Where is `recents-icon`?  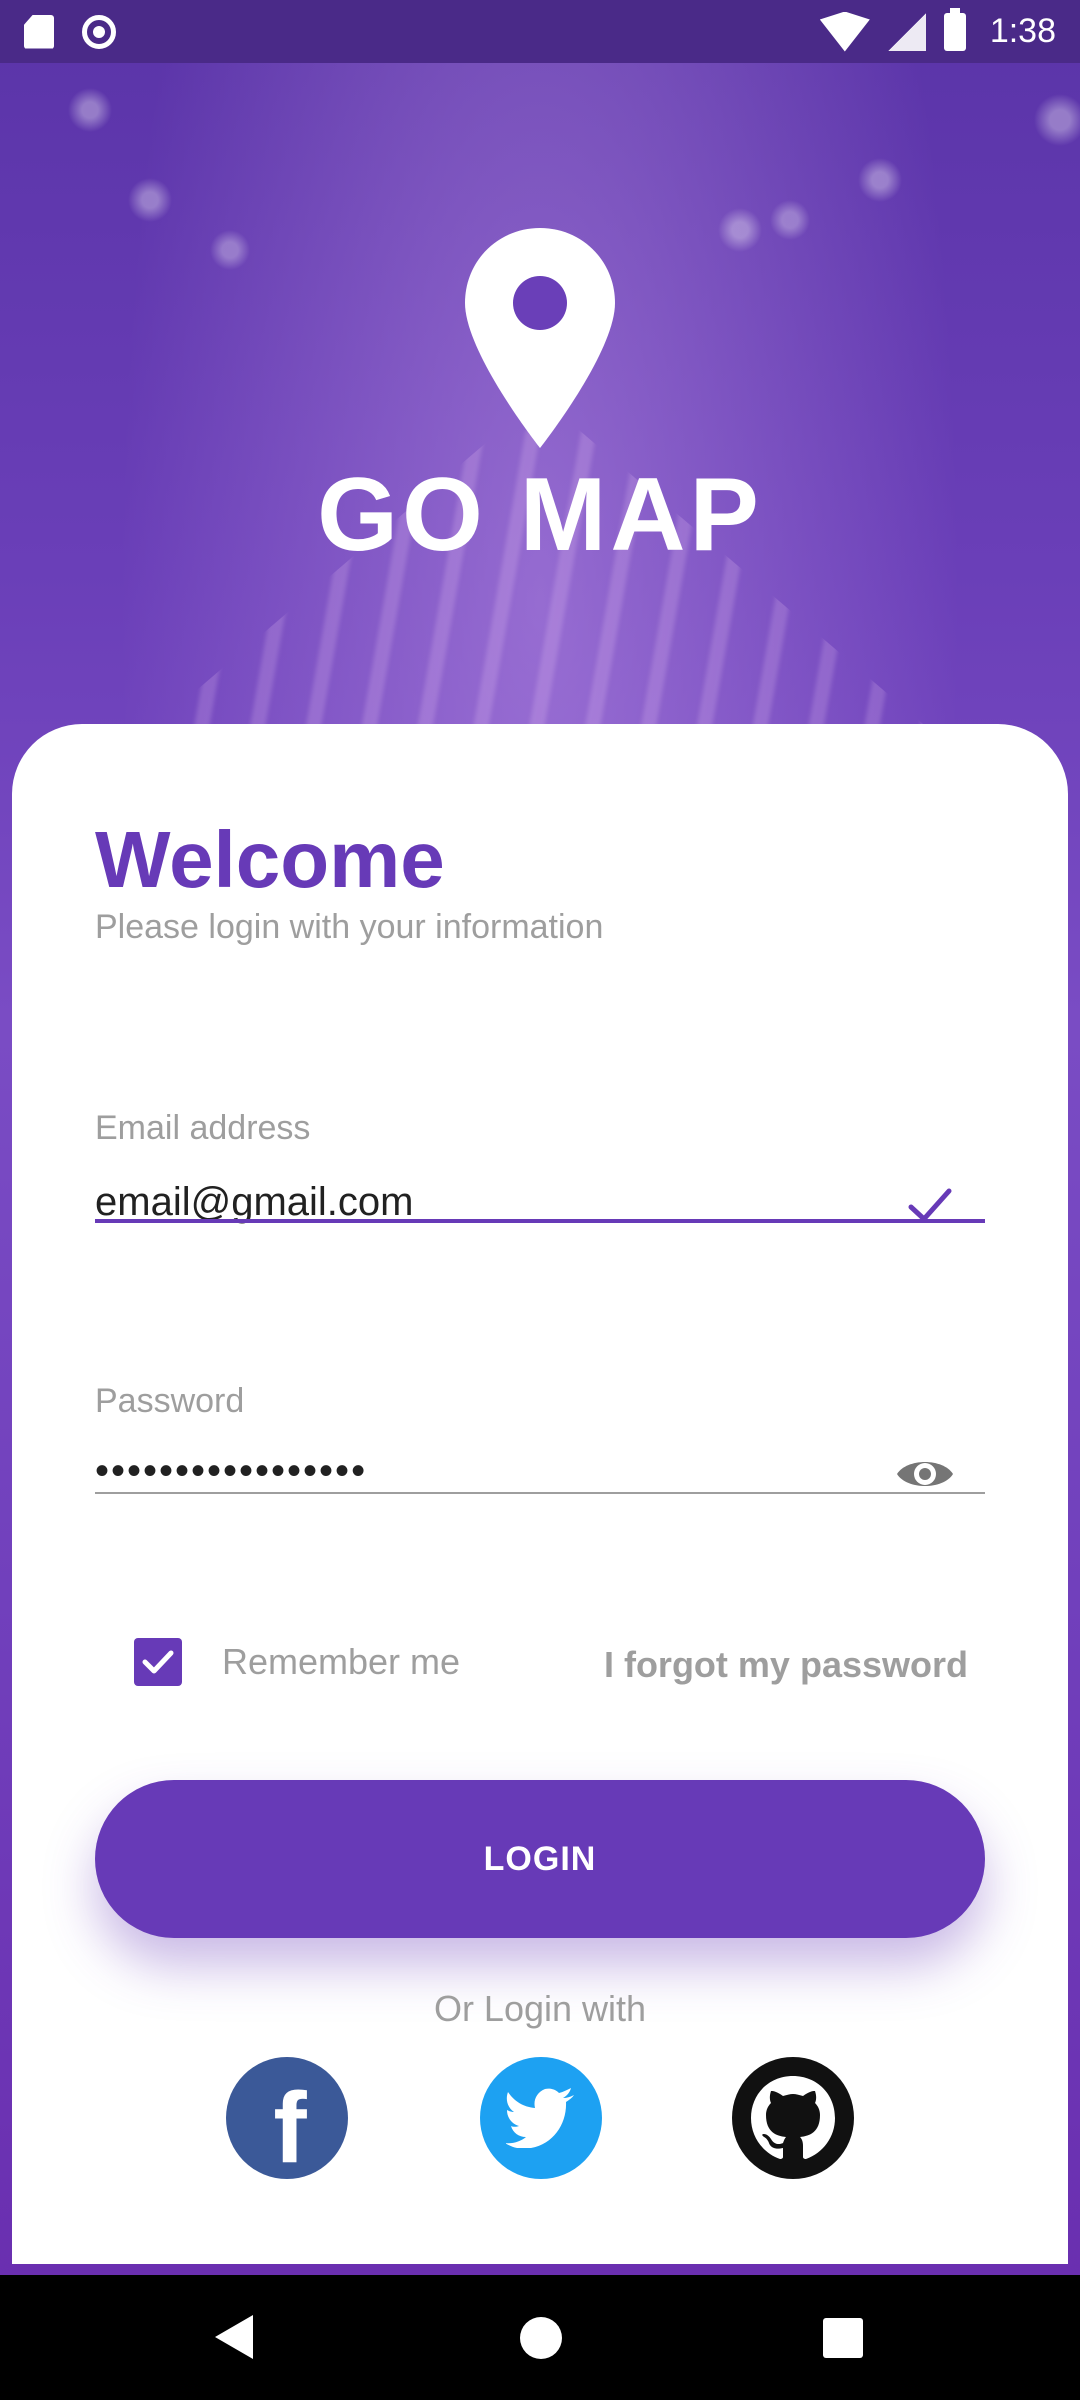
recents-icon is located at coordinates (843, 2338).